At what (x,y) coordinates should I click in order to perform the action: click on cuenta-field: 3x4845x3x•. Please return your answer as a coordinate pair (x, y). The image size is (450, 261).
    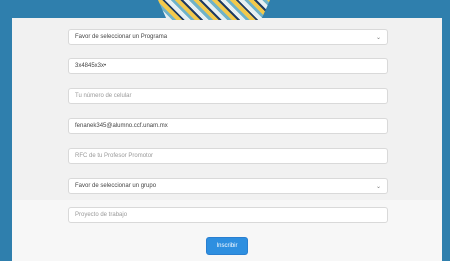
    Looking at the image, I should click on (228, 66).